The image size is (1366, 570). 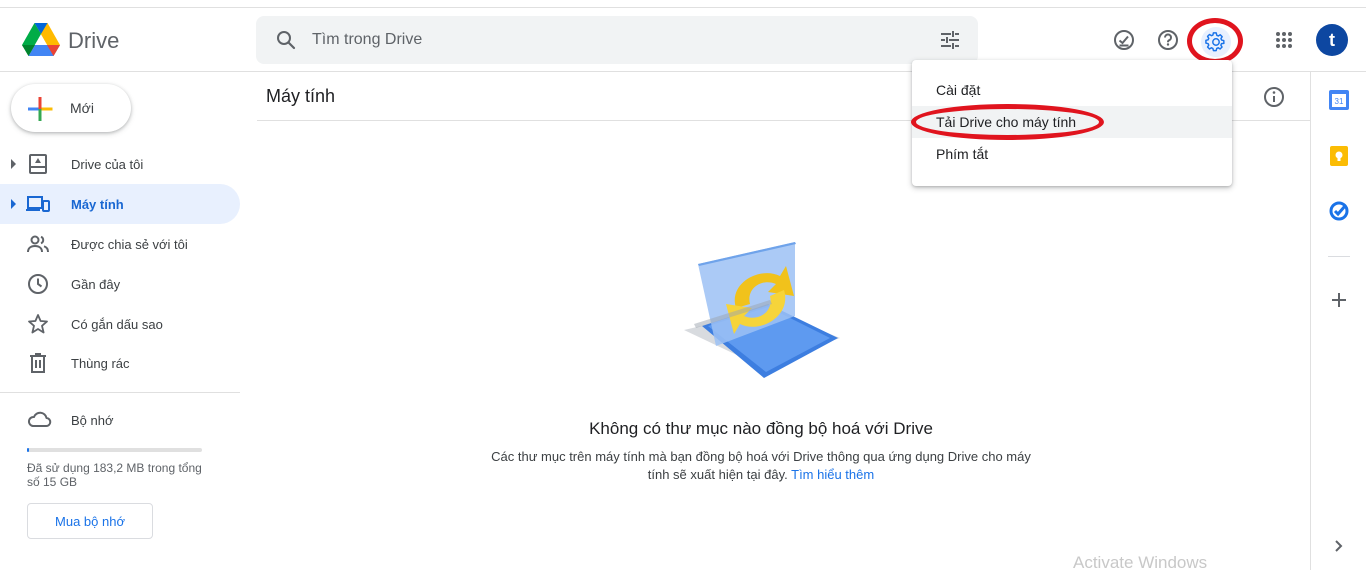 What do you see at coordinates (1339, 256) in the screenshot?
I see `side-panel-divider` at bounding box center [1339, 256].